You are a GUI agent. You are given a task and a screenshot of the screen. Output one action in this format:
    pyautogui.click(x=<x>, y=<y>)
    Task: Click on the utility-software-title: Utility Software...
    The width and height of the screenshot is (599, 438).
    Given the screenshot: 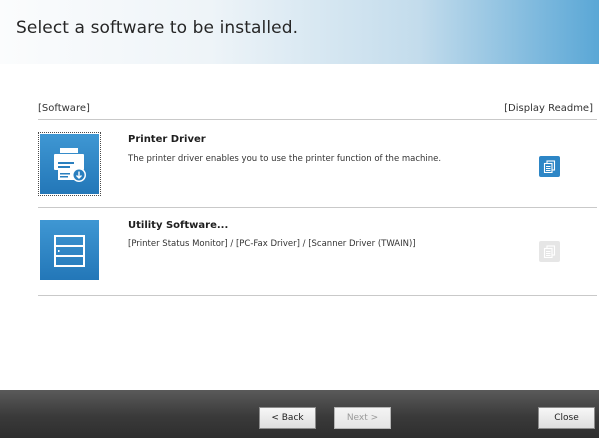 What is the action you would take?
    pyautogui.click(x=178, y=225)
    